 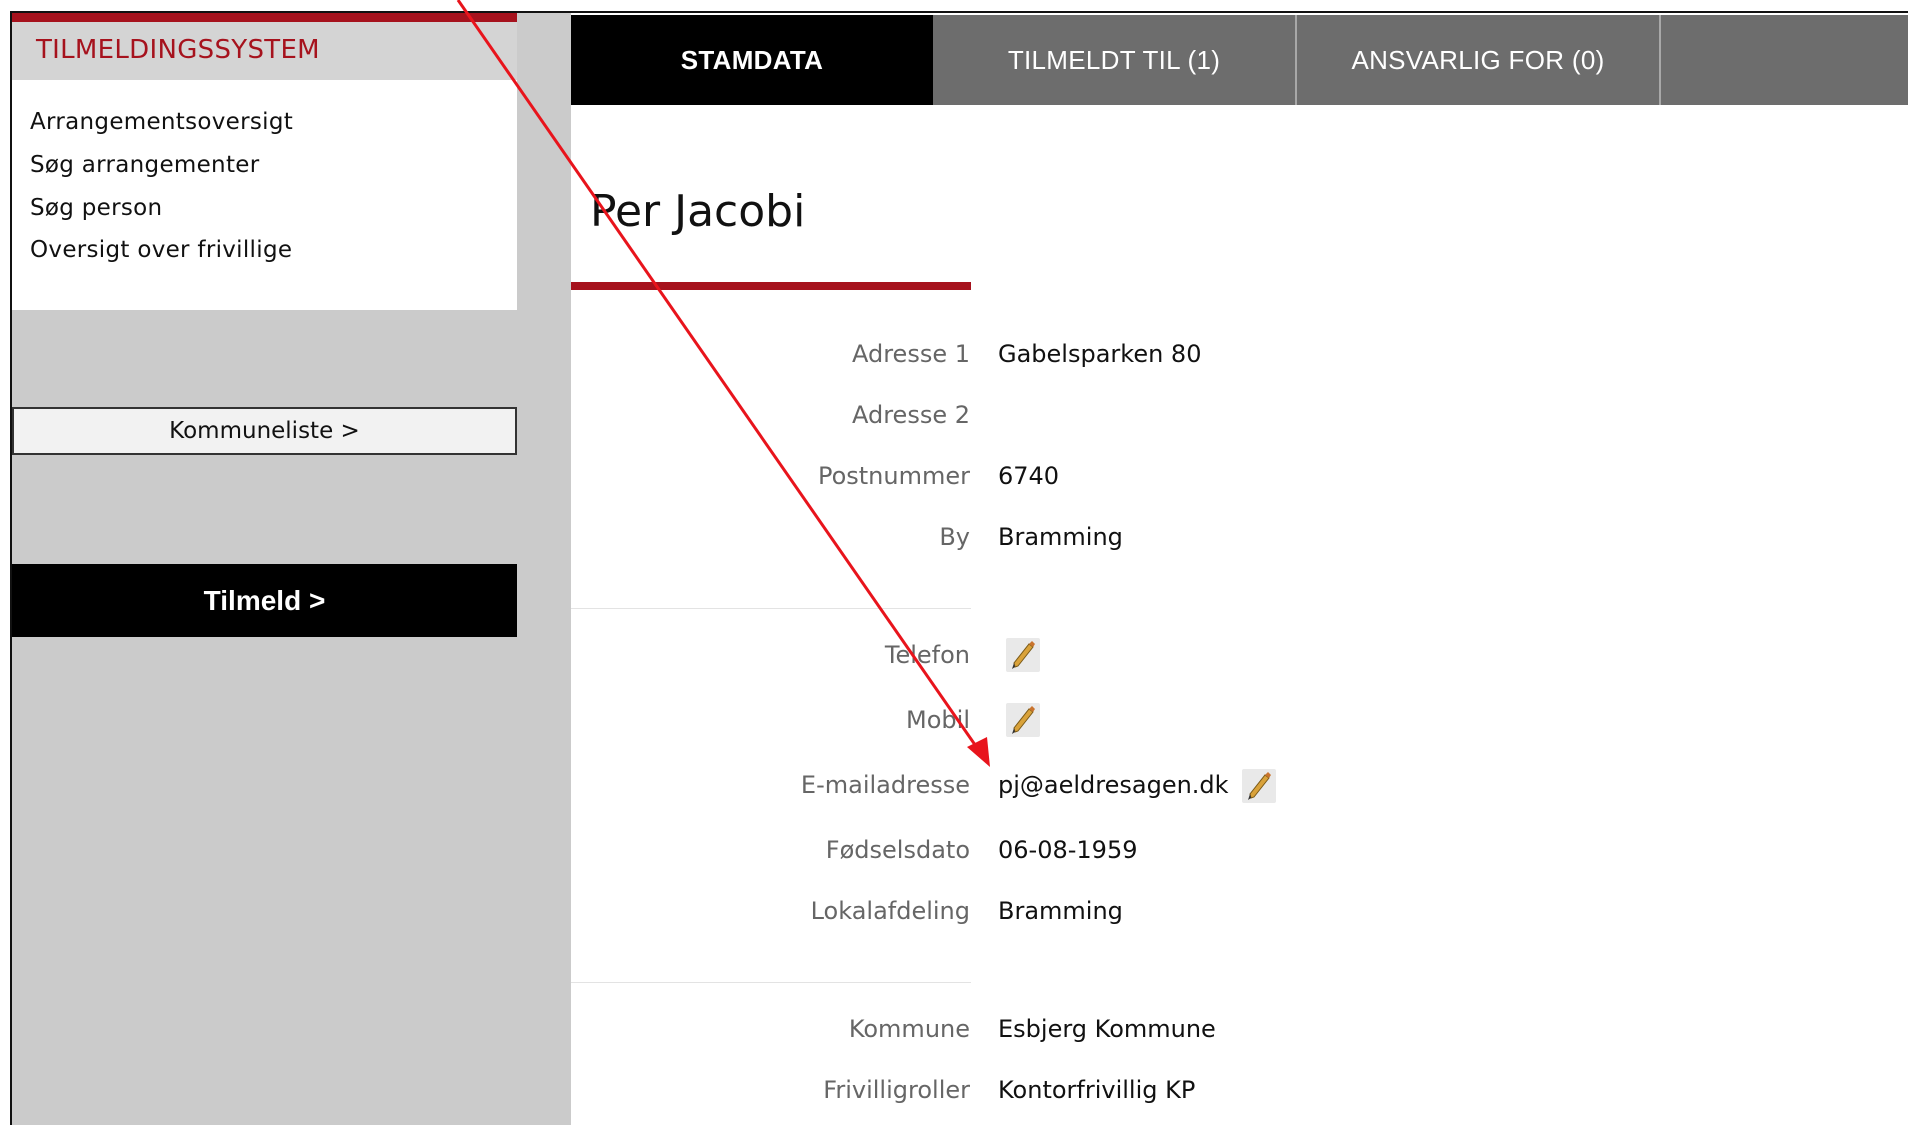 What do you see at coordinates (144, 165) in the screenshot?
I see `menu-item-soeg-arrangementer: Søg arrangementer` at bounding box center [144, 165].